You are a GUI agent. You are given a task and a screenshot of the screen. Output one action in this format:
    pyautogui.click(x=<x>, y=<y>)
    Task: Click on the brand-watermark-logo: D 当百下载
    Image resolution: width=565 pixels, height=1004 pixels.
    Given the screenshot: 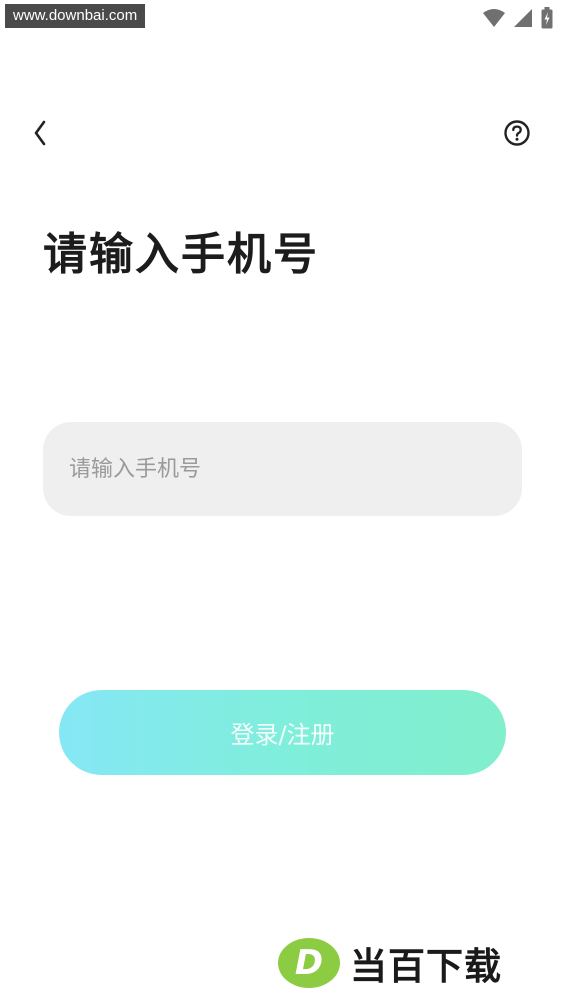 What is the action you would take?
    pyautogui.click(x=390, y=963)
    